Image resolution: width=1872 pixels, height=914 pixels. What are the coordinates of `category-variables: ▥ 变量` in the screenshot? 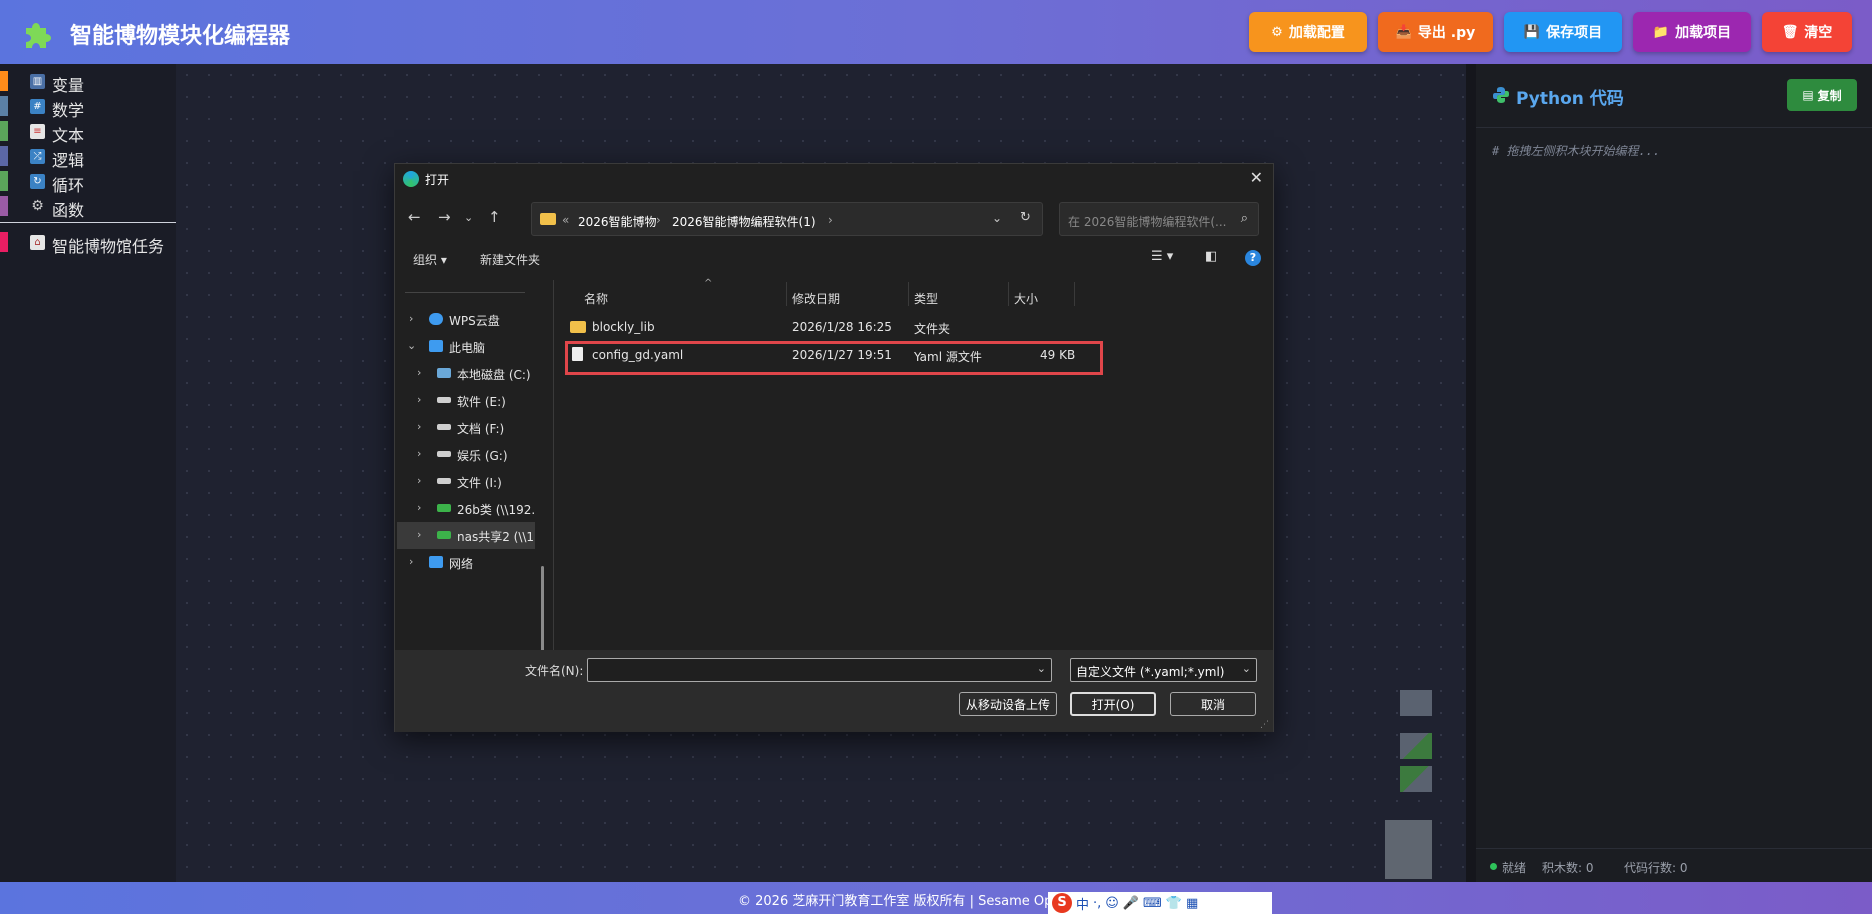 It's located at (88, 82).